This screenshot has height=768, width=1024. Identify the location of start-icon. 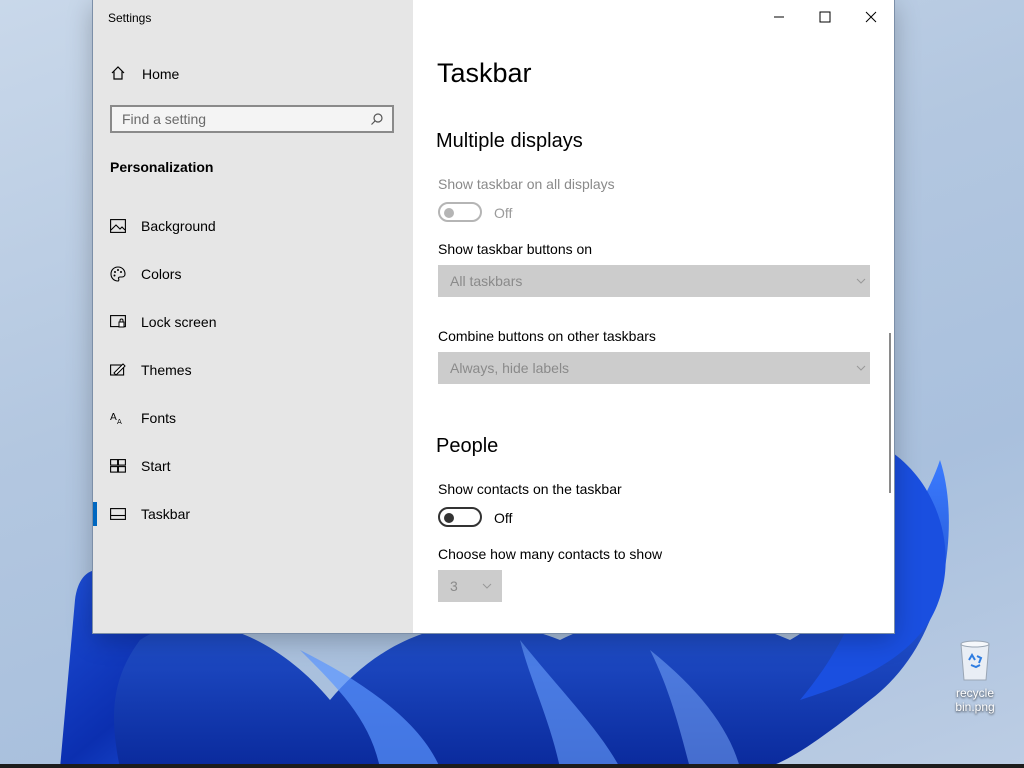
(118, 466).